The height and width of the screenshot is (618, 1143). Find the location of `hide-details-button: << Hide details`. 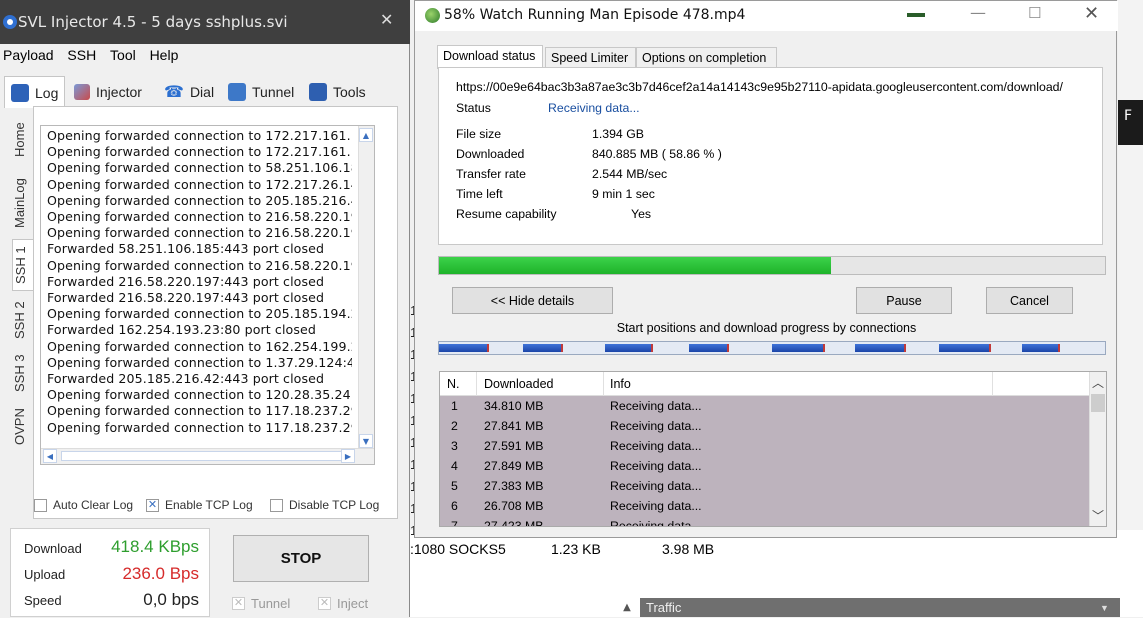

hide-details-button: << Hide details is located at coordinates (532, 300).